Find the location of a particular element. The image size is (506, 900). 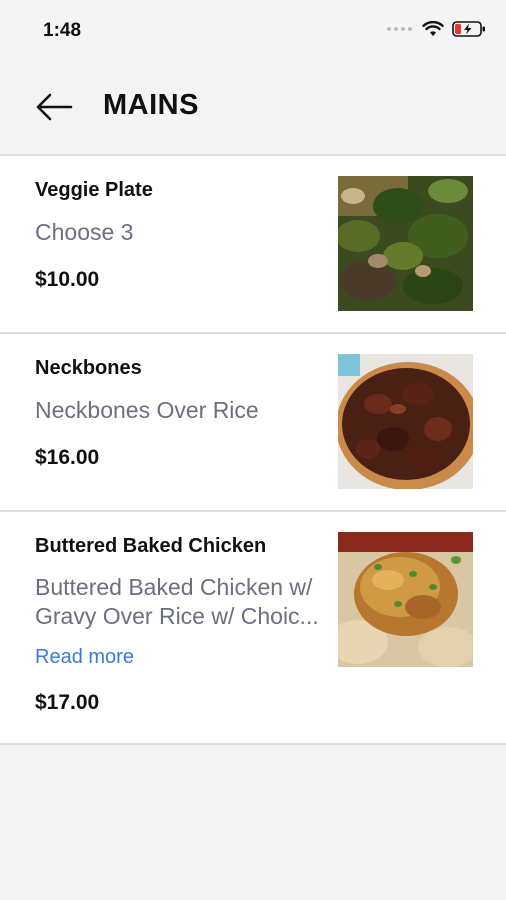

item-price: $10.00 is located at coordinates (67, 279).